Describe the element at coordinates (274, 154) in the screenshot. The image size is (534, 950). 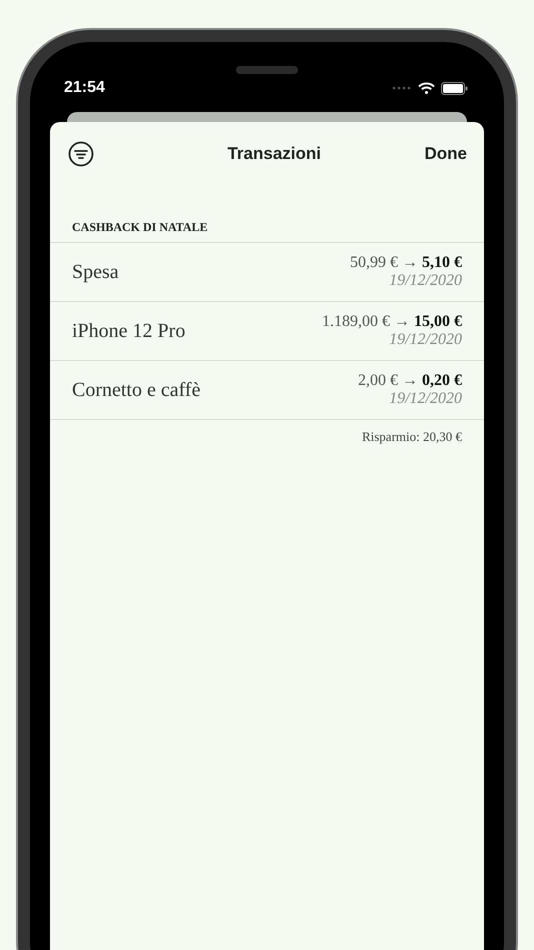
I see `sheet-title: Transazioni` at that location.